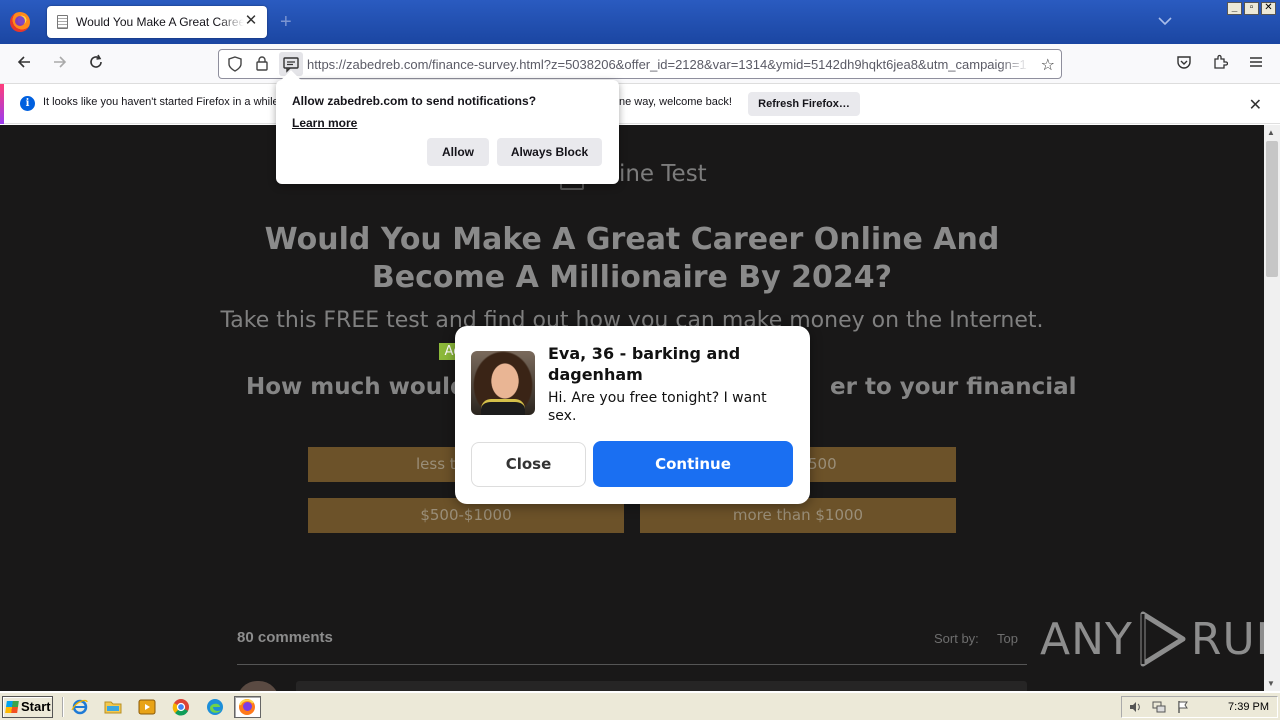  I want to click on comments-divider, so click(632, 664).